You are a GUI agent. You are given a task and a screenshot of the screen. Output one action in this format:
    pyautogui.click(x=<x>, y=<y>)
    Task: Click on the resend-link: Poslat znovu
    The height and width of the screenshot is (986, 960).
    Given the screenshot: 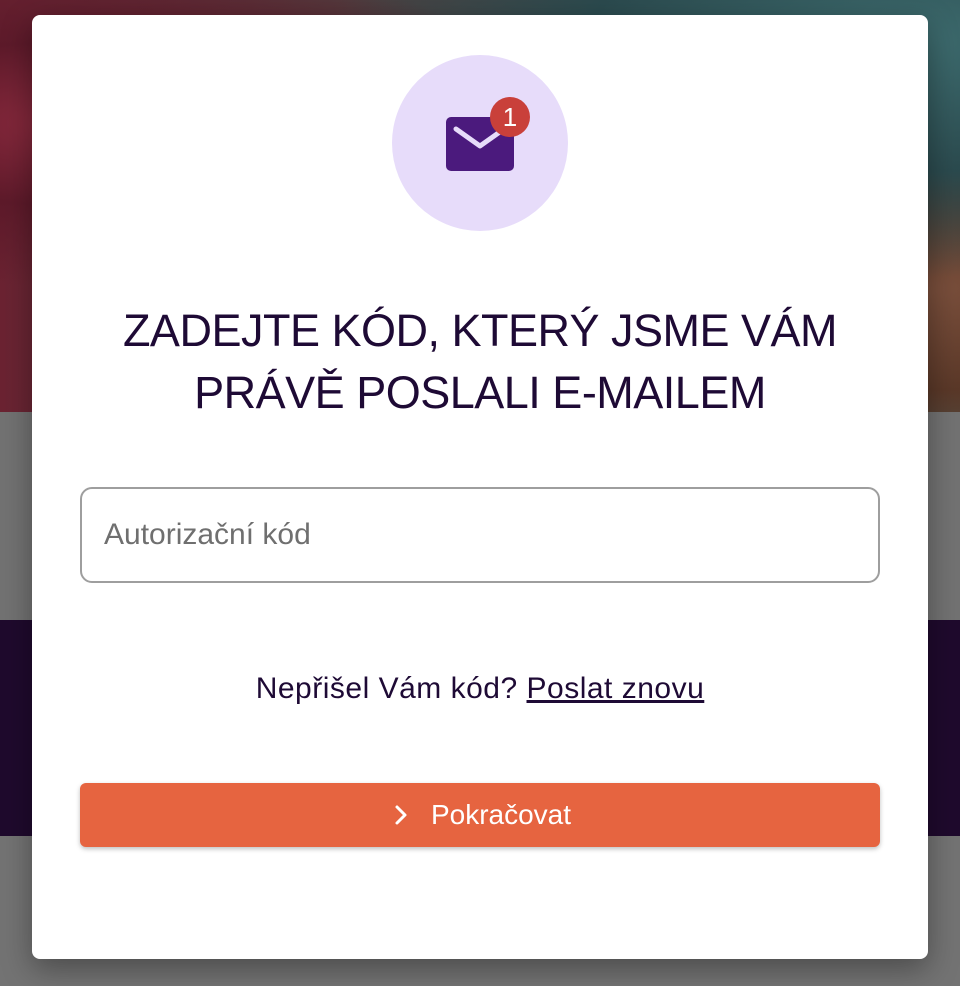 What is the action you would take?
    pyautogui.click(x=616, y=688)
    